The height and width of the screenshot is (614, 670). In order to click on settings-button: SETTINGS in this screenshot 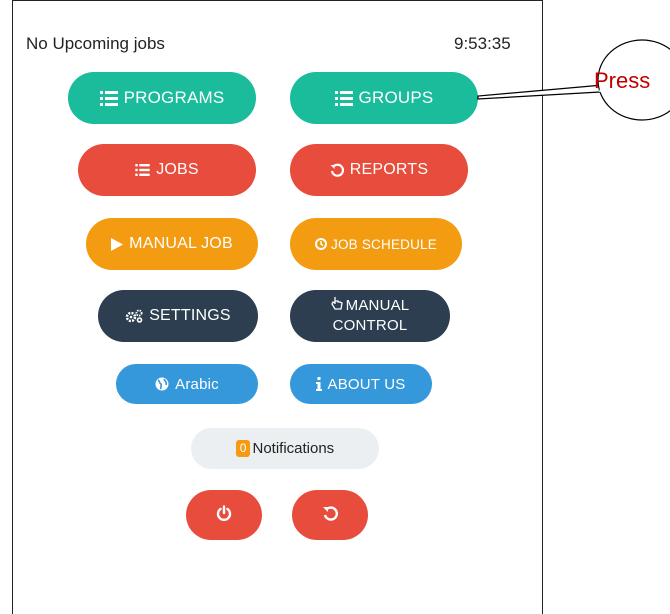, I will do `click(178, 316)`.